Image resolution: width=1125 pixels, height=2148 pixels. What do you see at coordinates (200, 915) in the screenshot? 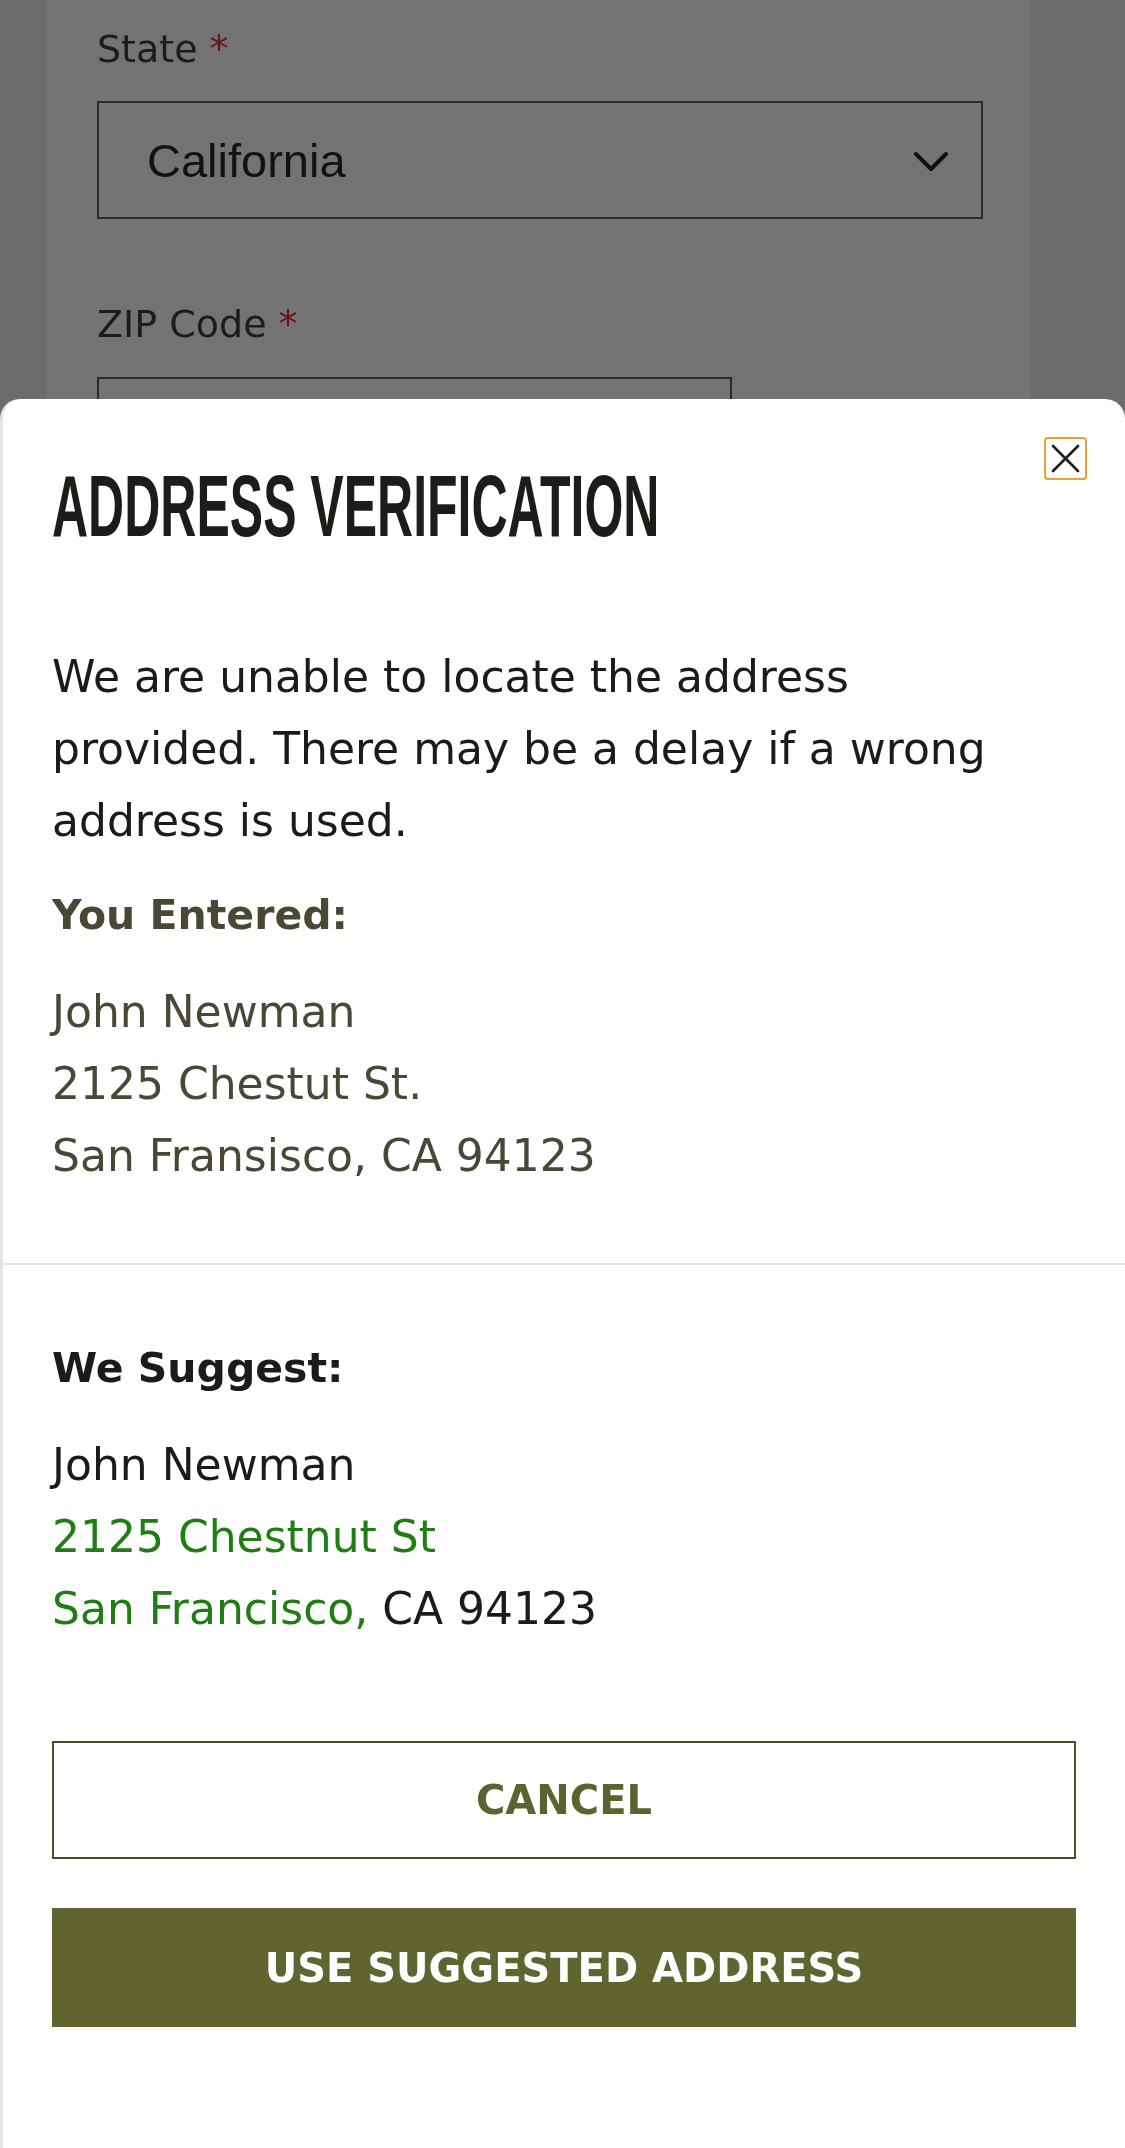
I see `section-heading: You Entered:` at bounding box center [200, 915].